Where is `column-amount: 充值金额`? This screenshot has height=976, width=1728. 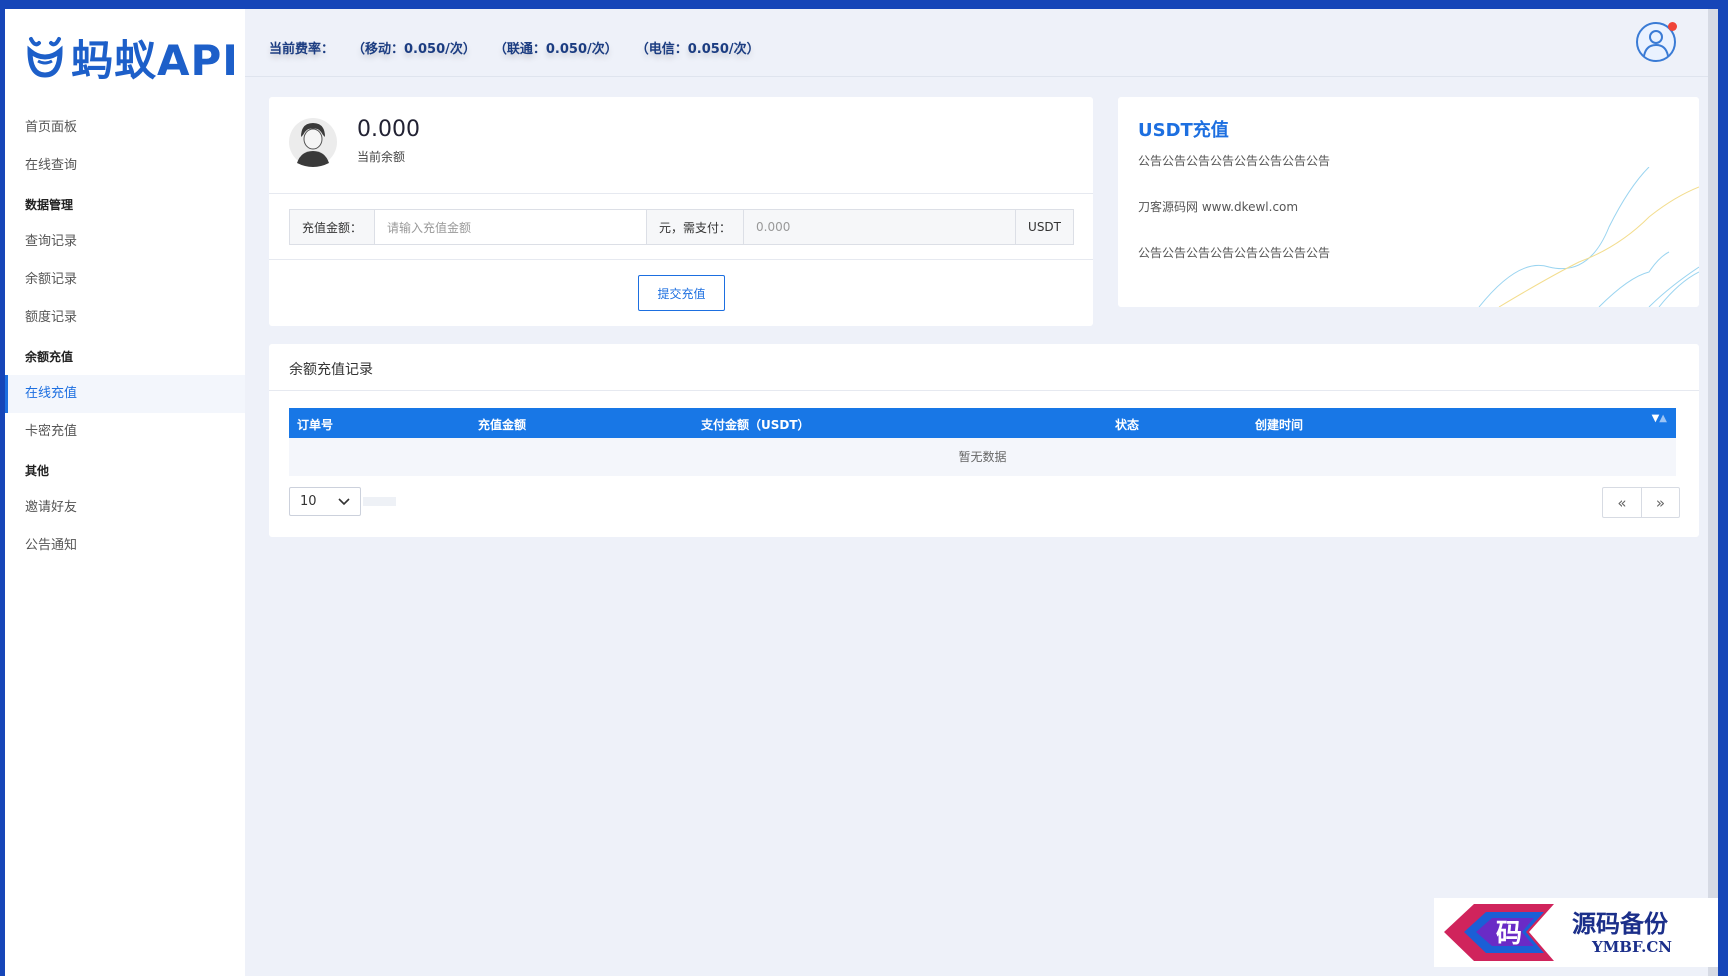
column-amount: 充值金额 is located at coordinates (502, 424).